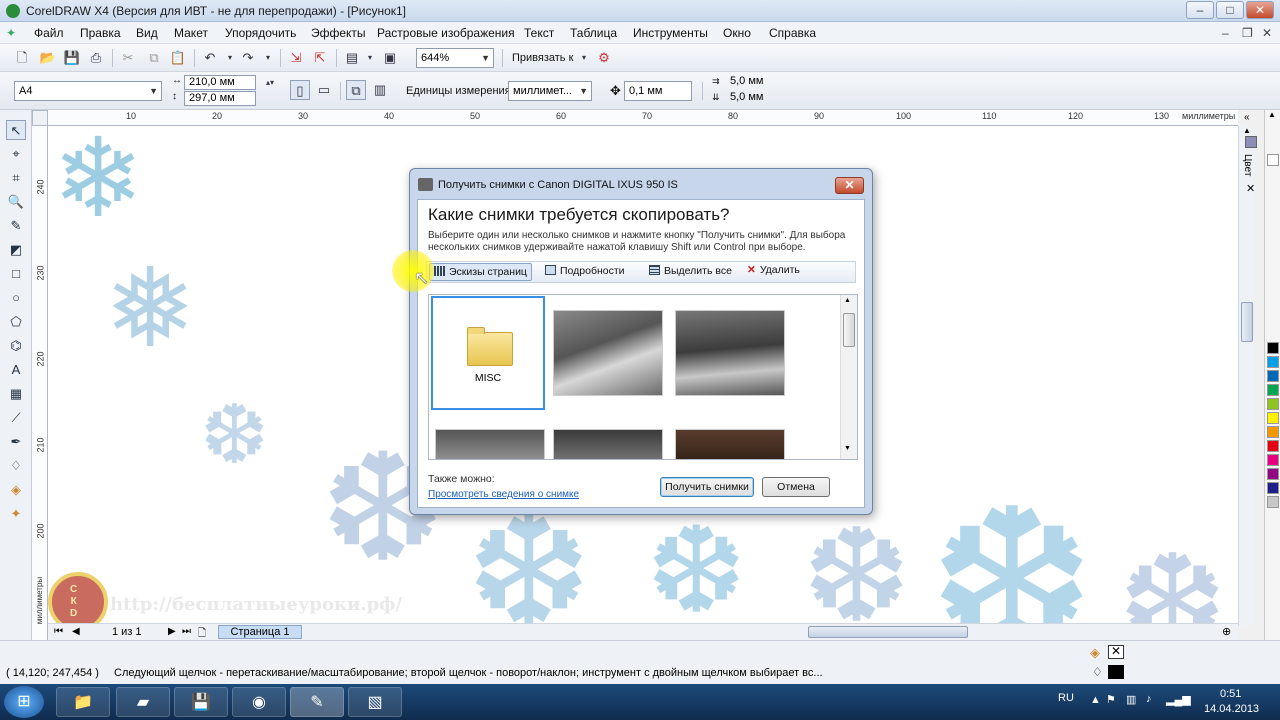  What do you see at coordinates (848, 377) in the screenshot?
I see `grid-scrollbar: ▲ ▼` at bounding box center [848, 377].